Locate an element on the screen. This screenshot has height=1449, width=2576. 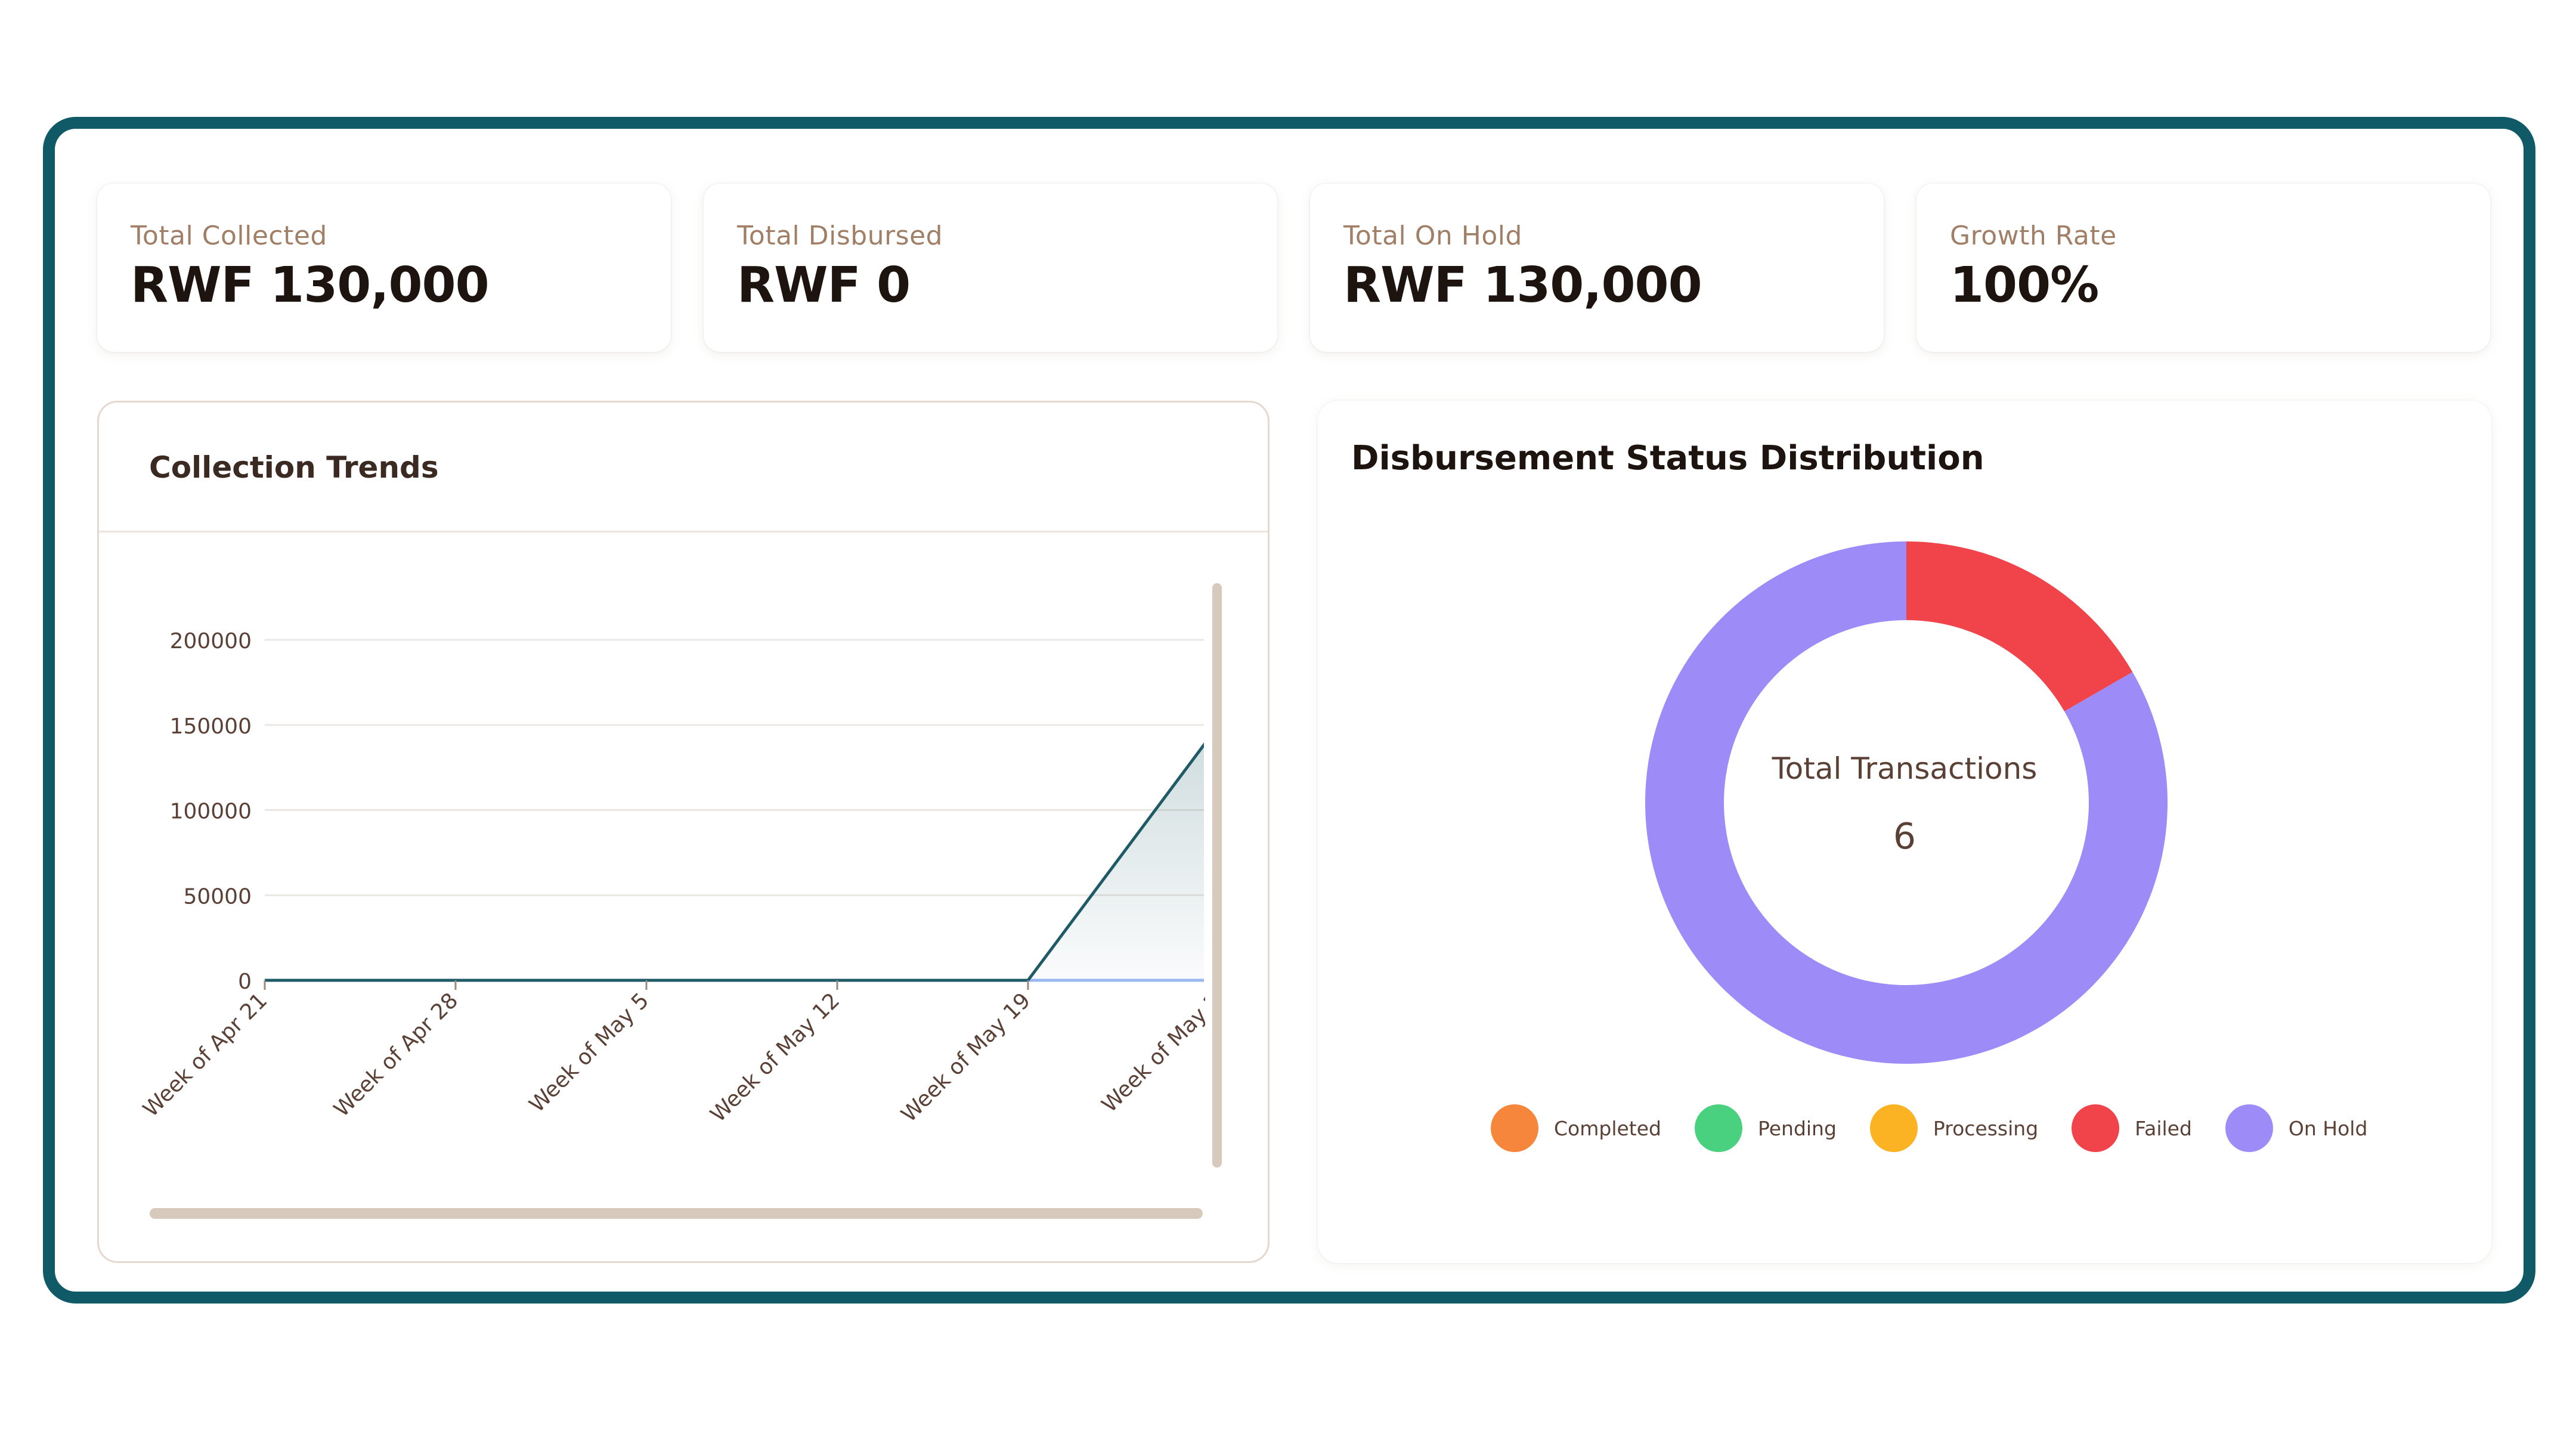
donut-center-label: Total Transactions is located at coordinates (1905, 768).